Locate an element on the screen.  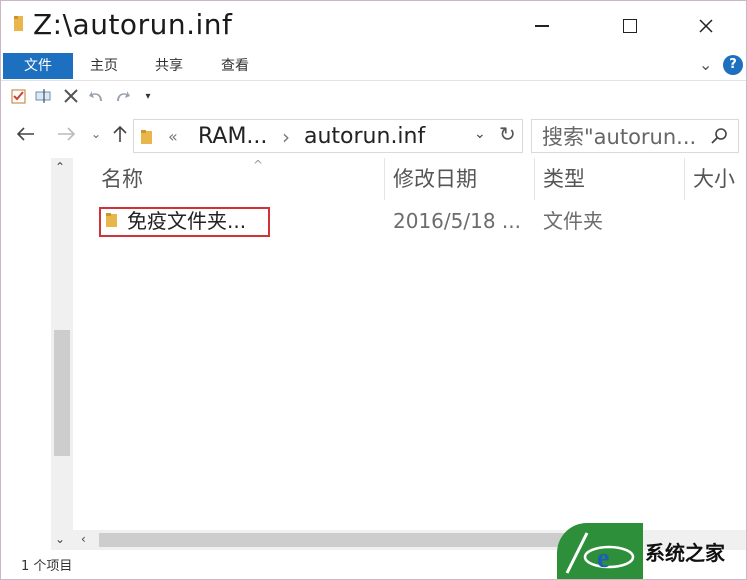
watermark-text: 系统之家 is located at coordinates (685, 553).